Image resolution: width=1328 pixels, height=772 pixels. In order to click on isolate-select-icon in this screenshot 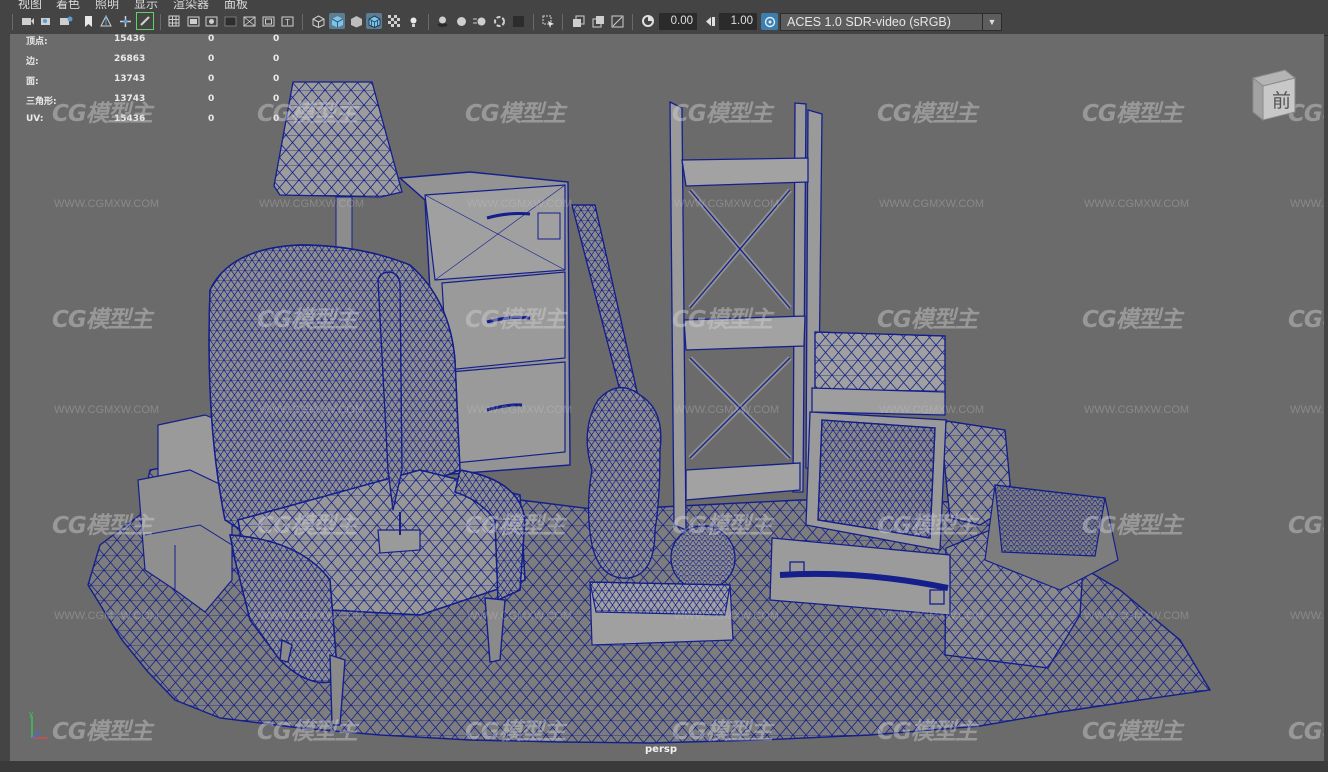, I will do `click(548, 21)`.